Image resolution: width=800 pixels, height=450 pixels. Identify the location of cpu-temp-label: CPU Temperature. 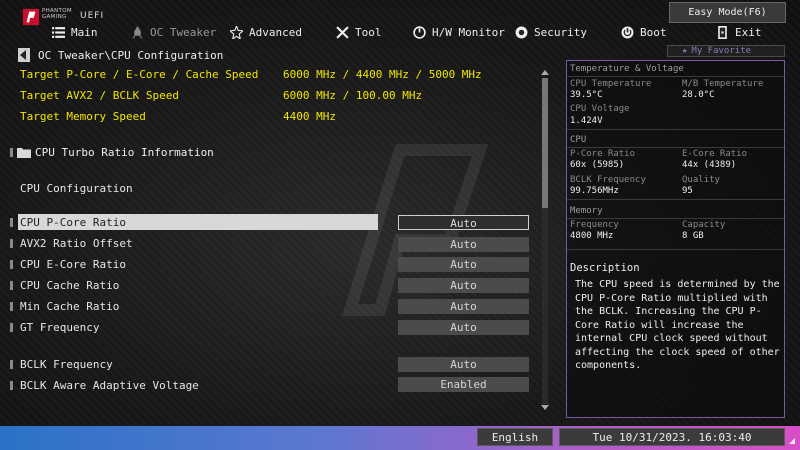
(611, 84).